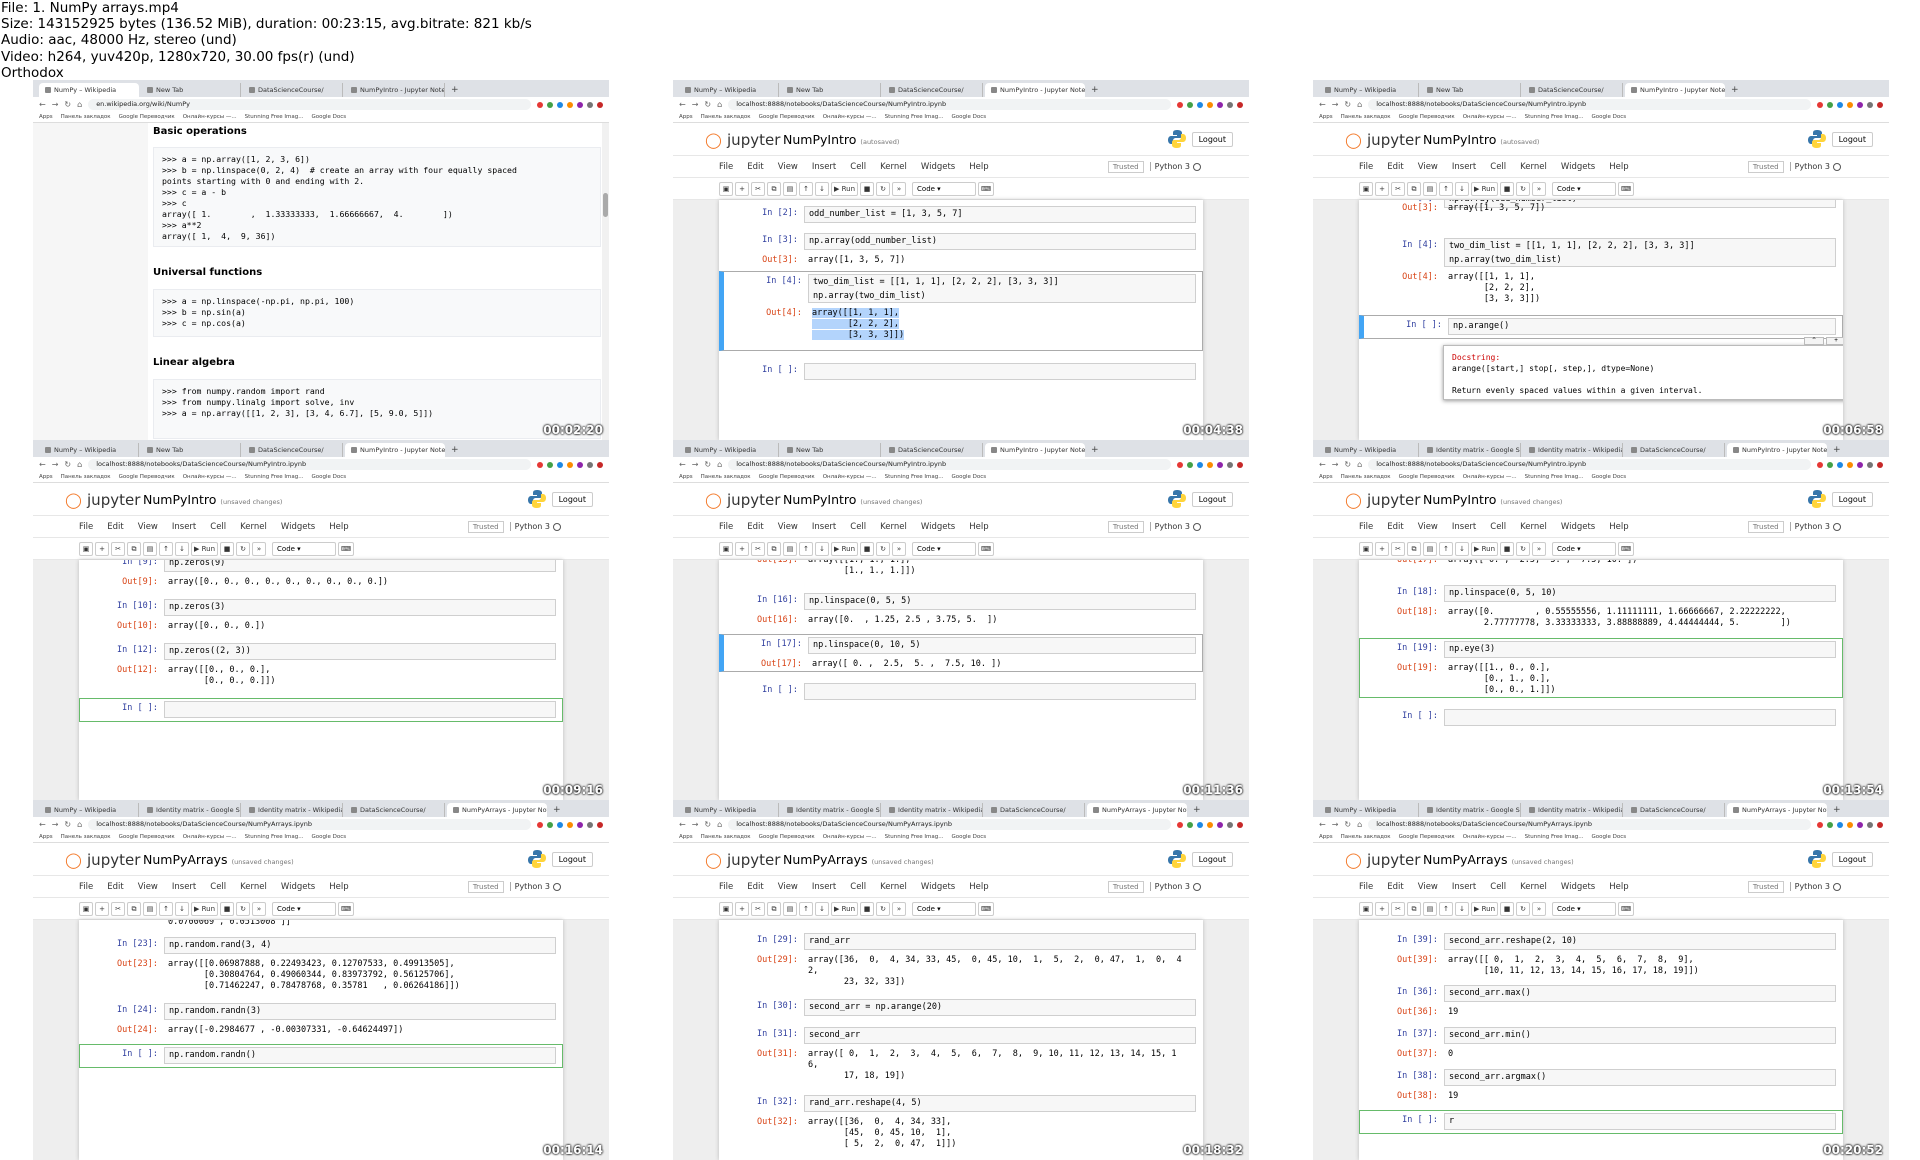 The image size is (1920, 1160). I want to click on notebook-cell: In [2]: odd_number_list = [1, 3, 5, 7], so click(961, 214).